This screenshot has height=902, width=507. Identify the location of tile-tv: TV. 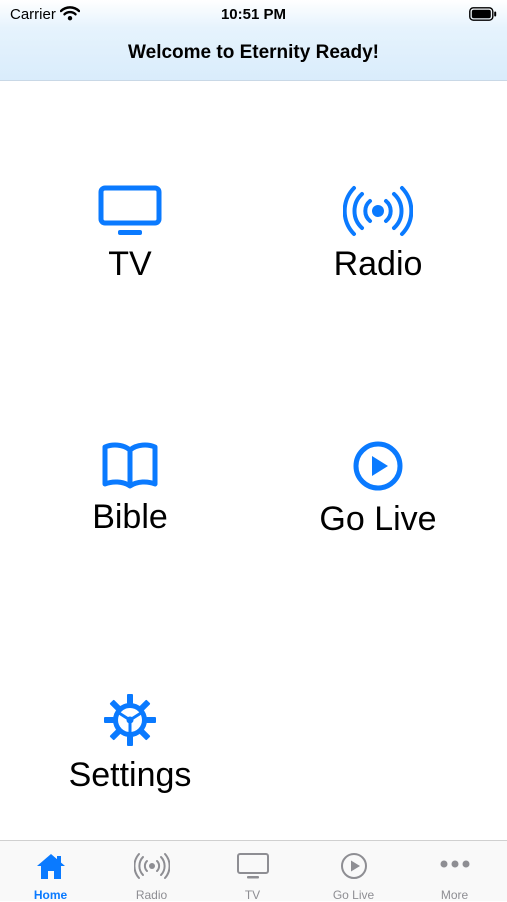
(130, 234).